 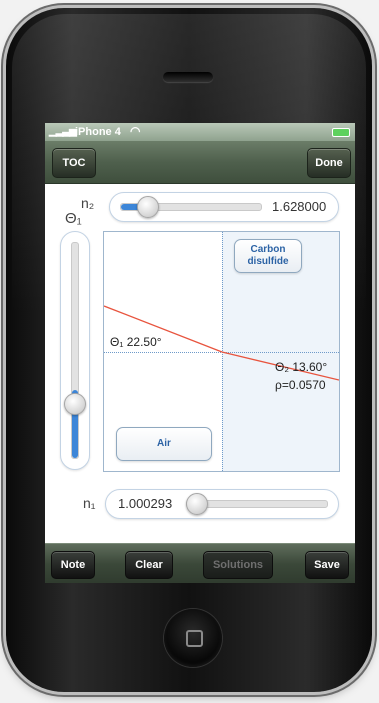 What do you see at coordinates (197, 504) in the screenshot?
I see `n1-slider-knob` at bounding box center [197, 504].